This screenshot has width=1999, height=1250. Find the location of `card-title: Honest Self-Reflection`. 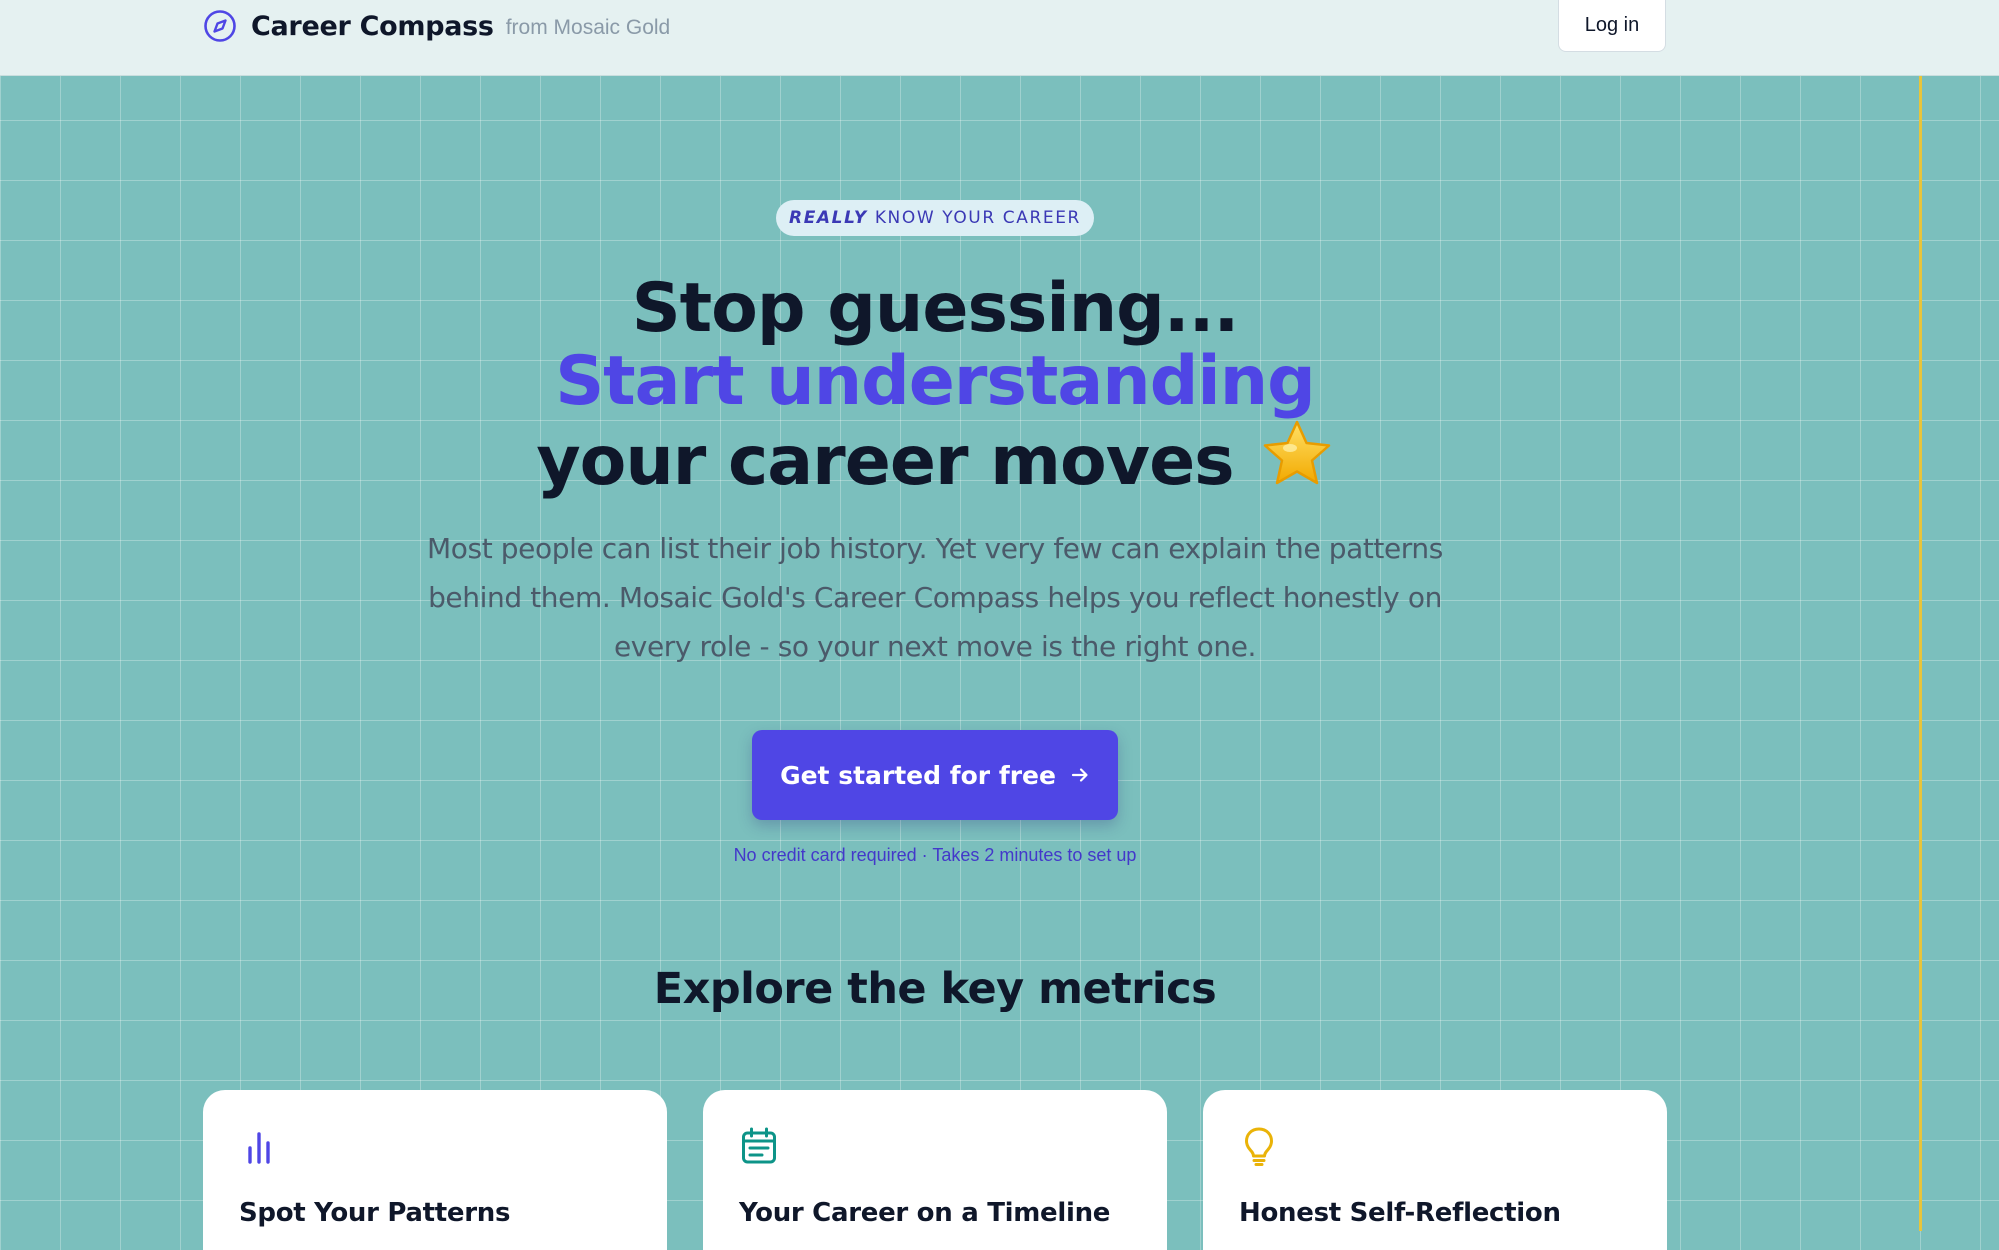

card-title: Honest Self-Reflection is located at coordinates (1400, 1213).